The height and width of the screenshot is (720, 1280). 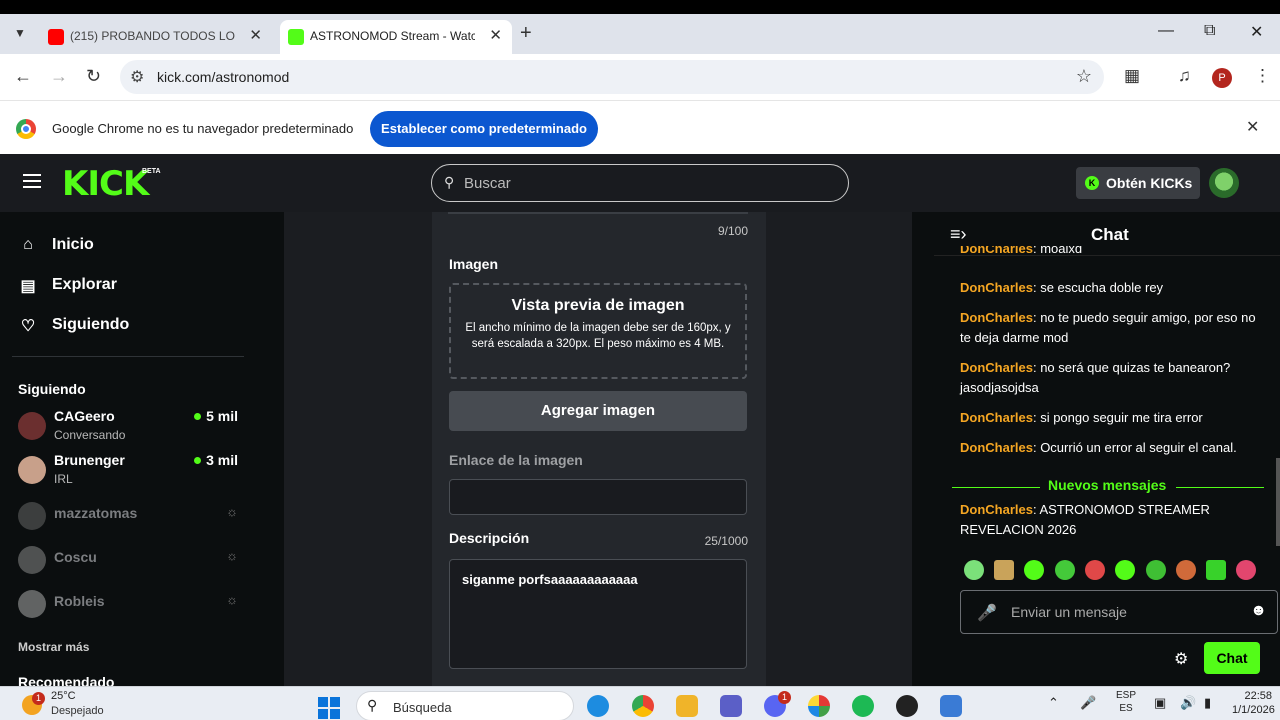 What do you see at coordinates (156, 37) in the screenshot?
I see `tab-youtube: (215) PROBANDO TODOS LOS N ✕` at bounding box center [156, 37].